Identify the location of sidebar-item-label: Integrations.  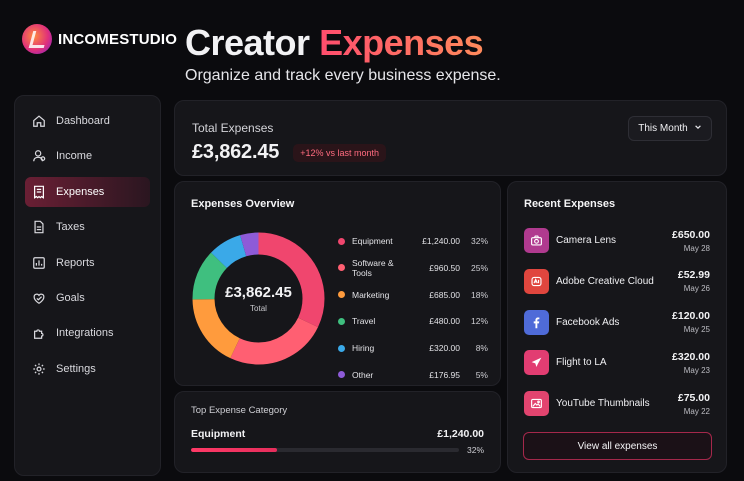
(85, 333).